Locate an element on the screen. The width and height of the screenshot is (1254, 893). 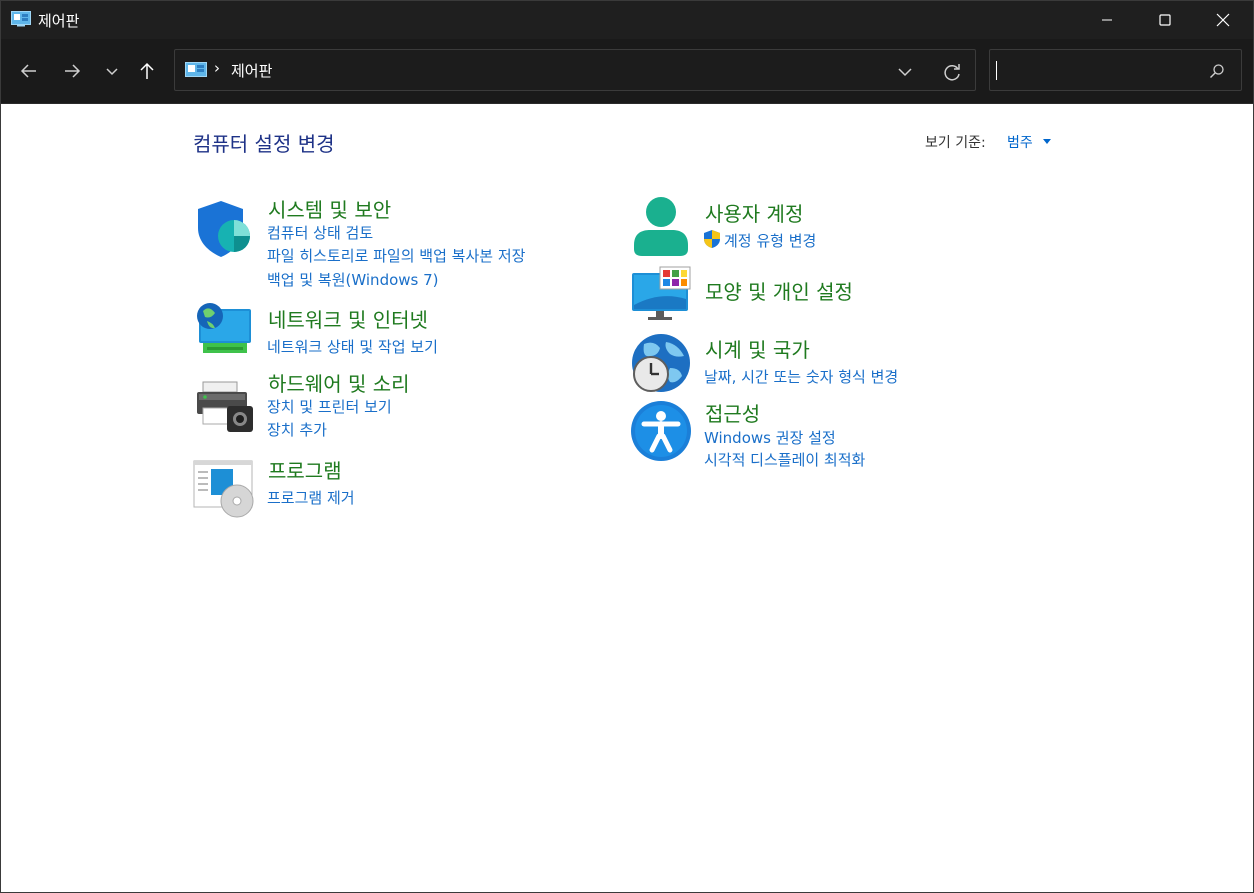
forward-button is located at coordinates (72, 71).